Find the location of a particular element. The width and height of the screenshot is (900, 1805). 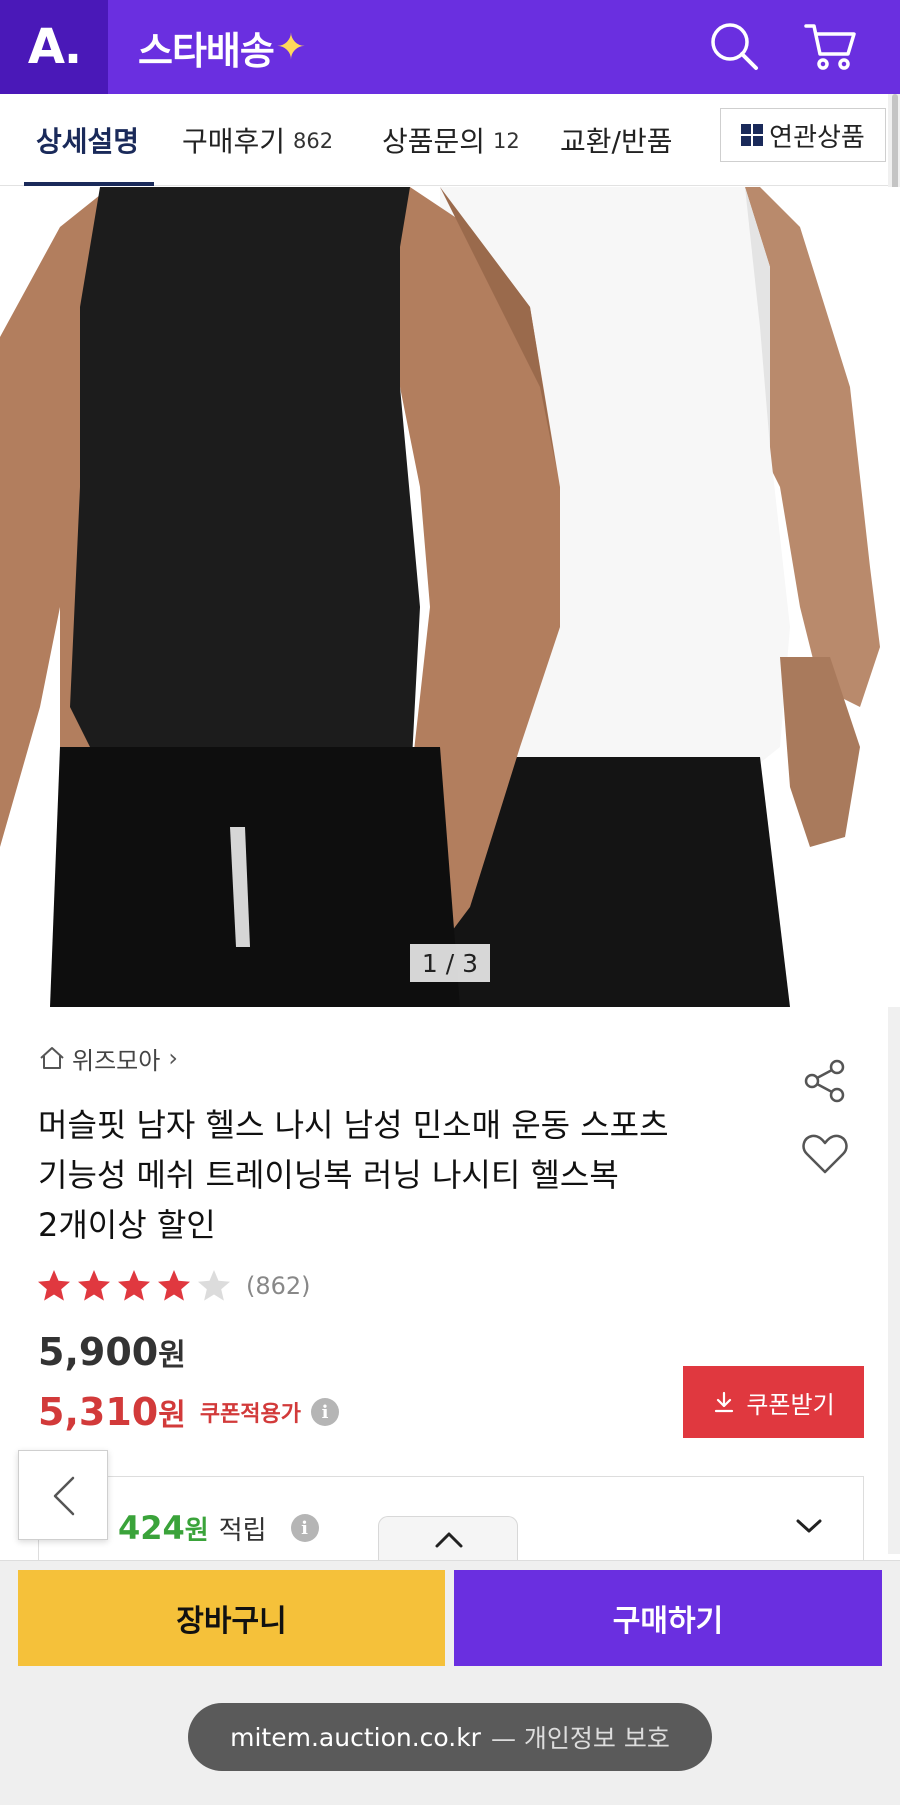

active-tab-indicator is located at coordinates (89, 184).